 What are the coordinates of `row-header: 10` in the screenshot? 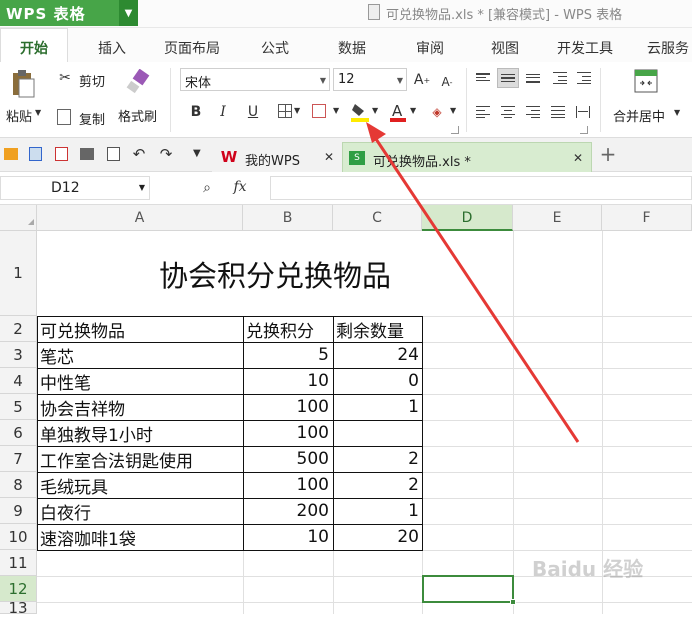 It's located at (18, 537).